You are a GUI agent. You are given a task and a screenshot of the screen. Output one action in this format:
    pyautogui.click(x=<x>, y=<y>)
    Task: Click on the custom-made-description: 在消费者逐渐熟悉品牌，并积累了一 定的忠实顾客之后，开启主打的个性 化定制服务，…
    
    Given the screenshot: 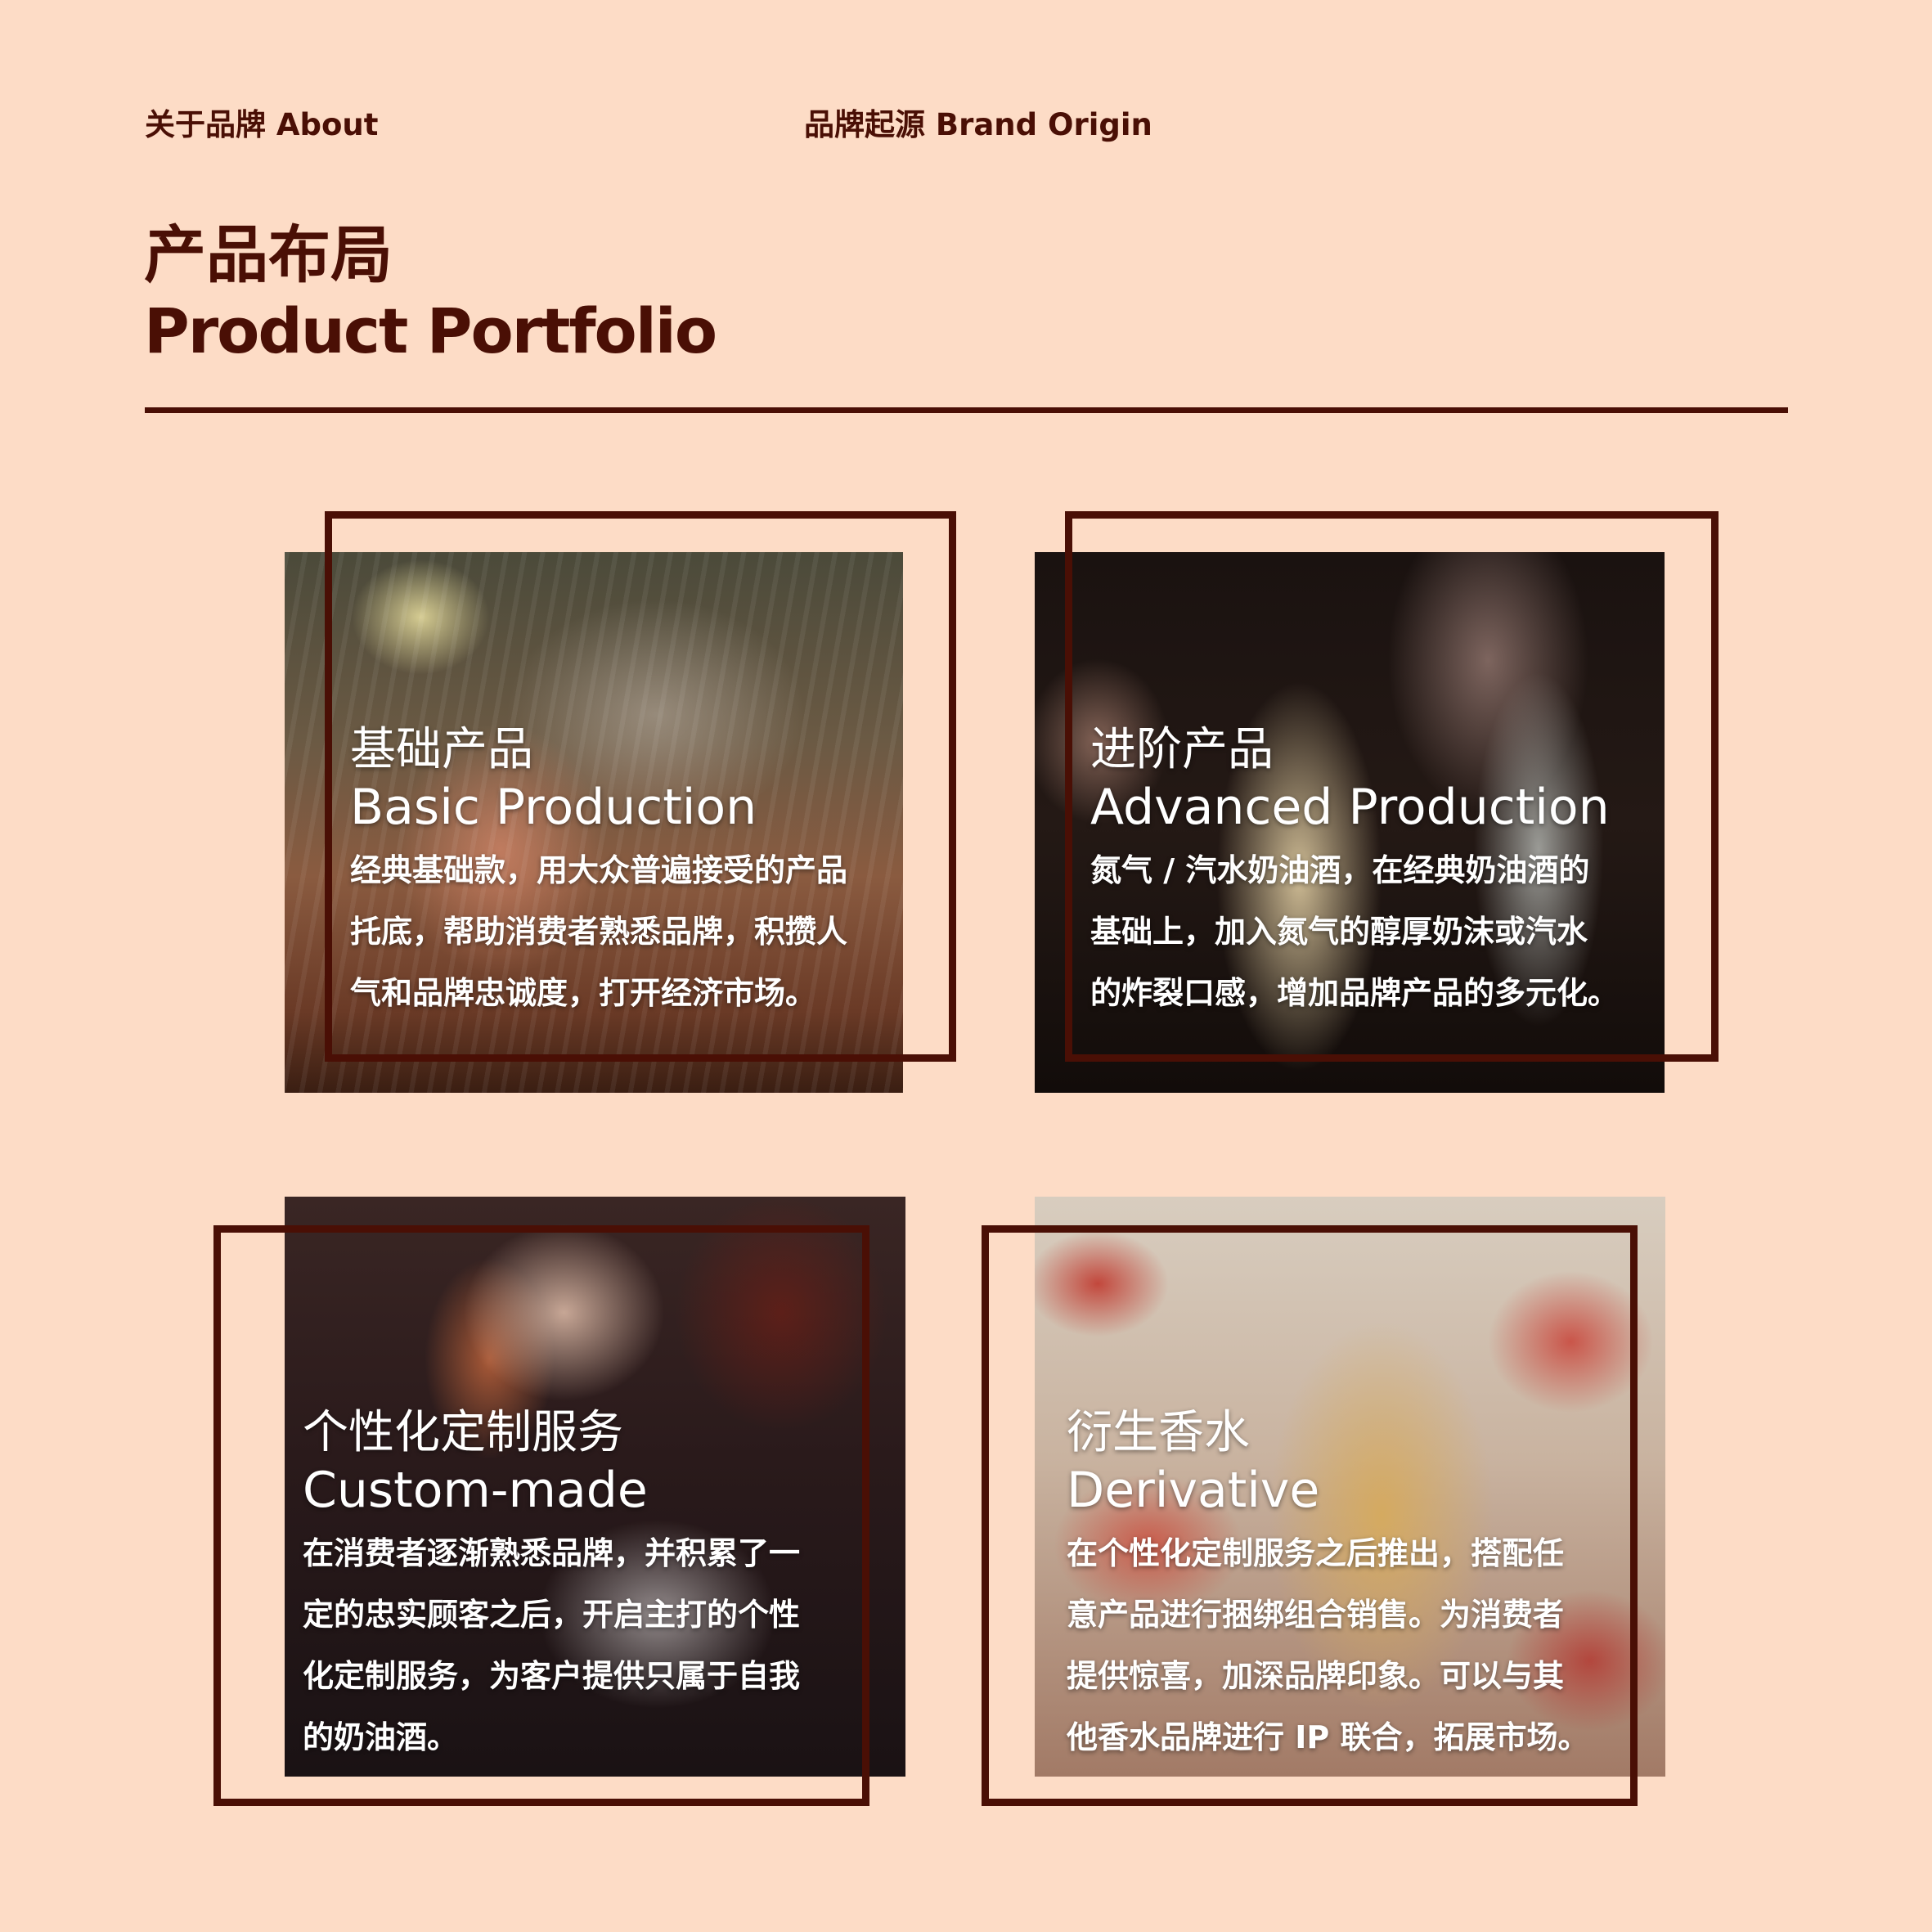 What is the action you would take?
    pyautogui.click(x=552, y=1645)
    